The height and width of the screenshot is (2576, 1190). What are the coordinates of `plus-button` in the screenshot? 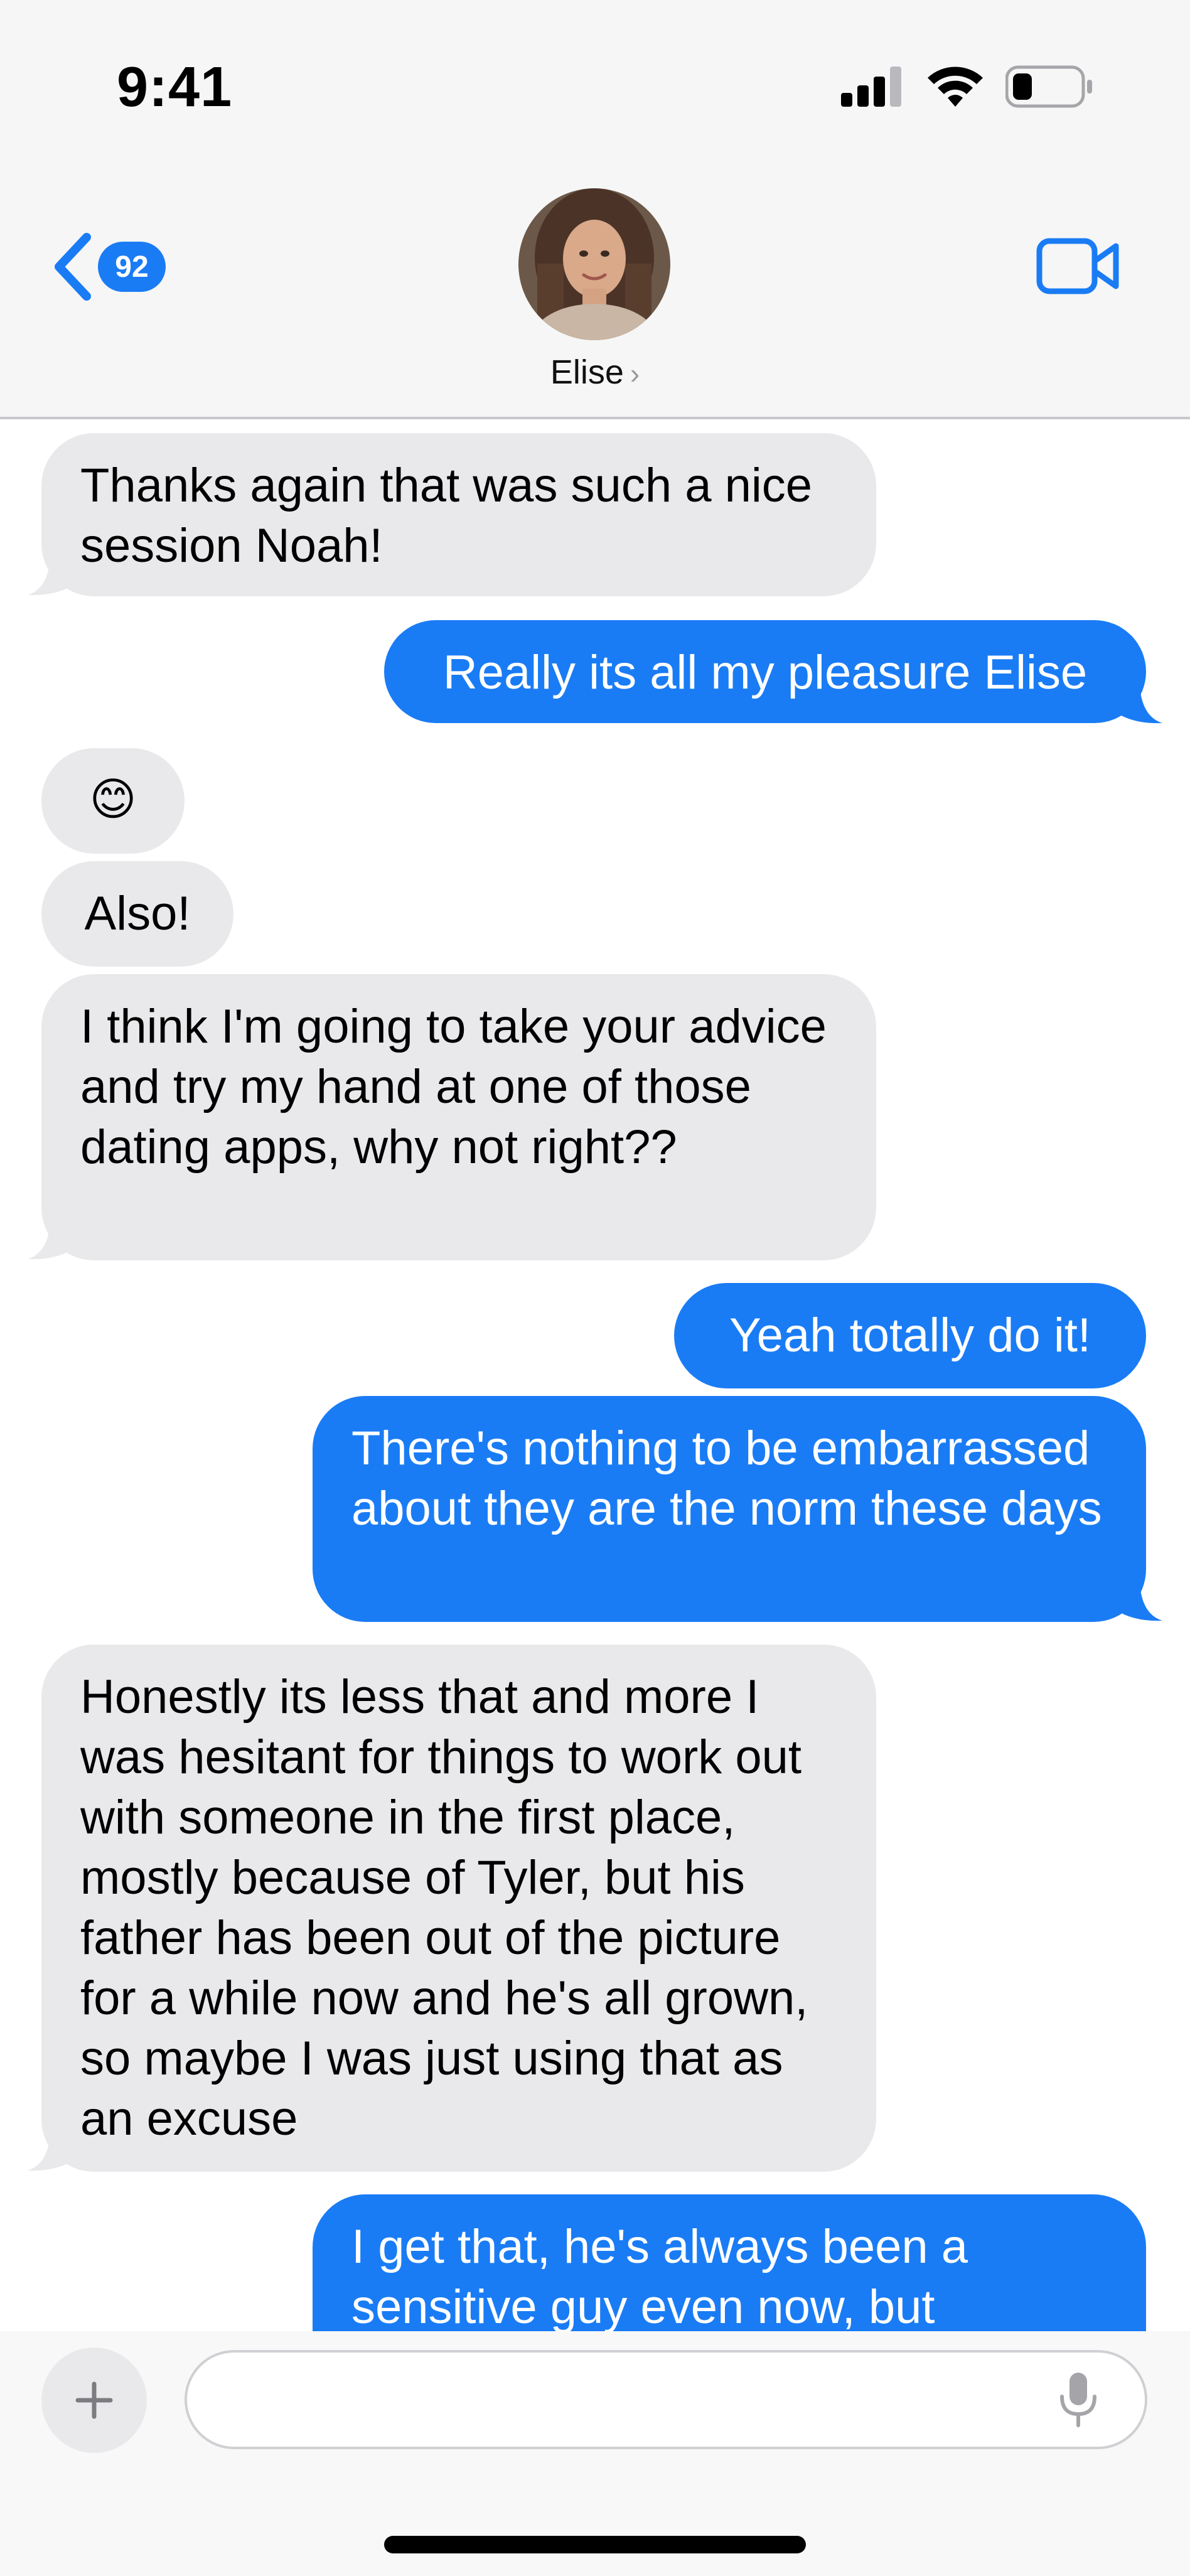 It's located at (94, 2400).